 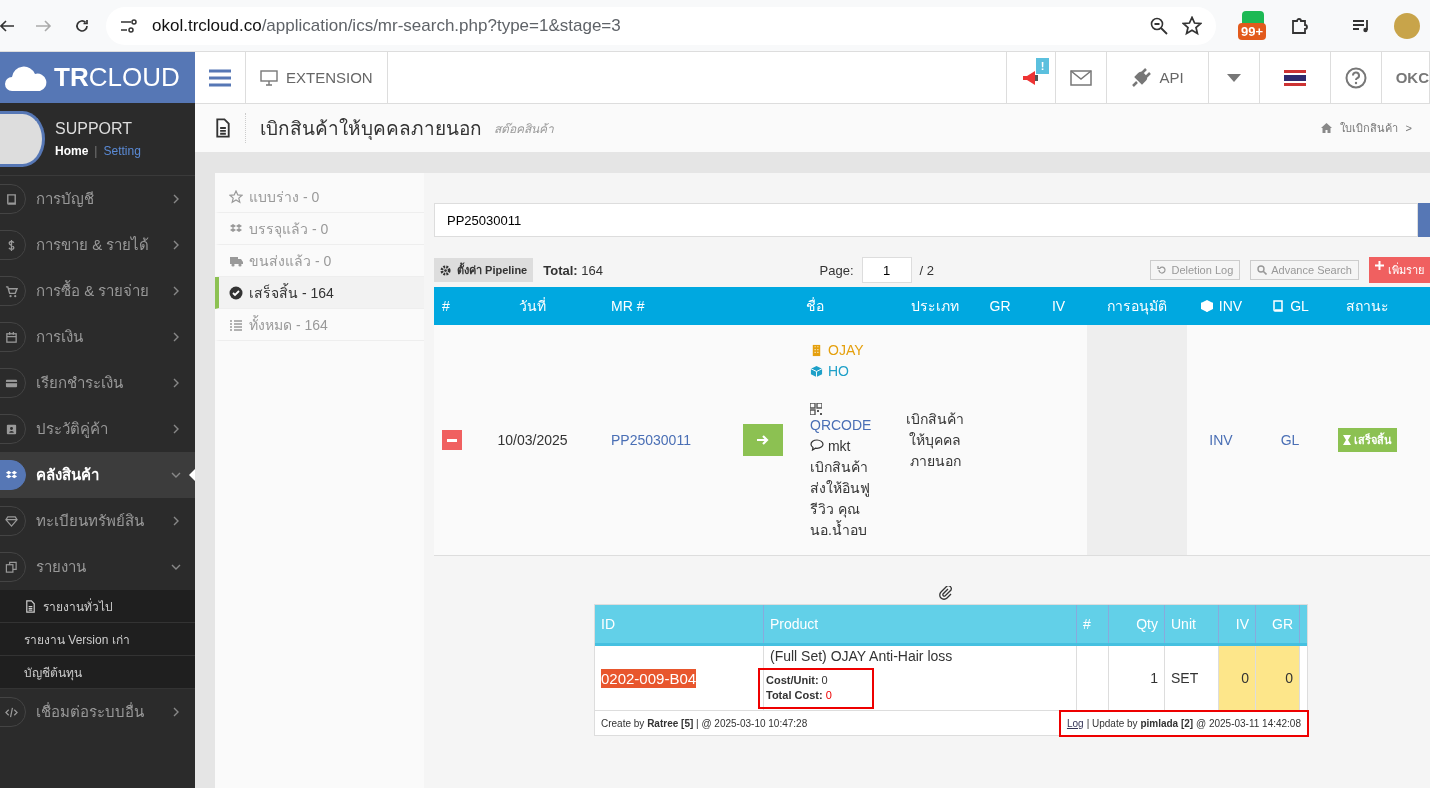 I want to click on sidebar-item: การบัญชี, so click(x=97, y=199).